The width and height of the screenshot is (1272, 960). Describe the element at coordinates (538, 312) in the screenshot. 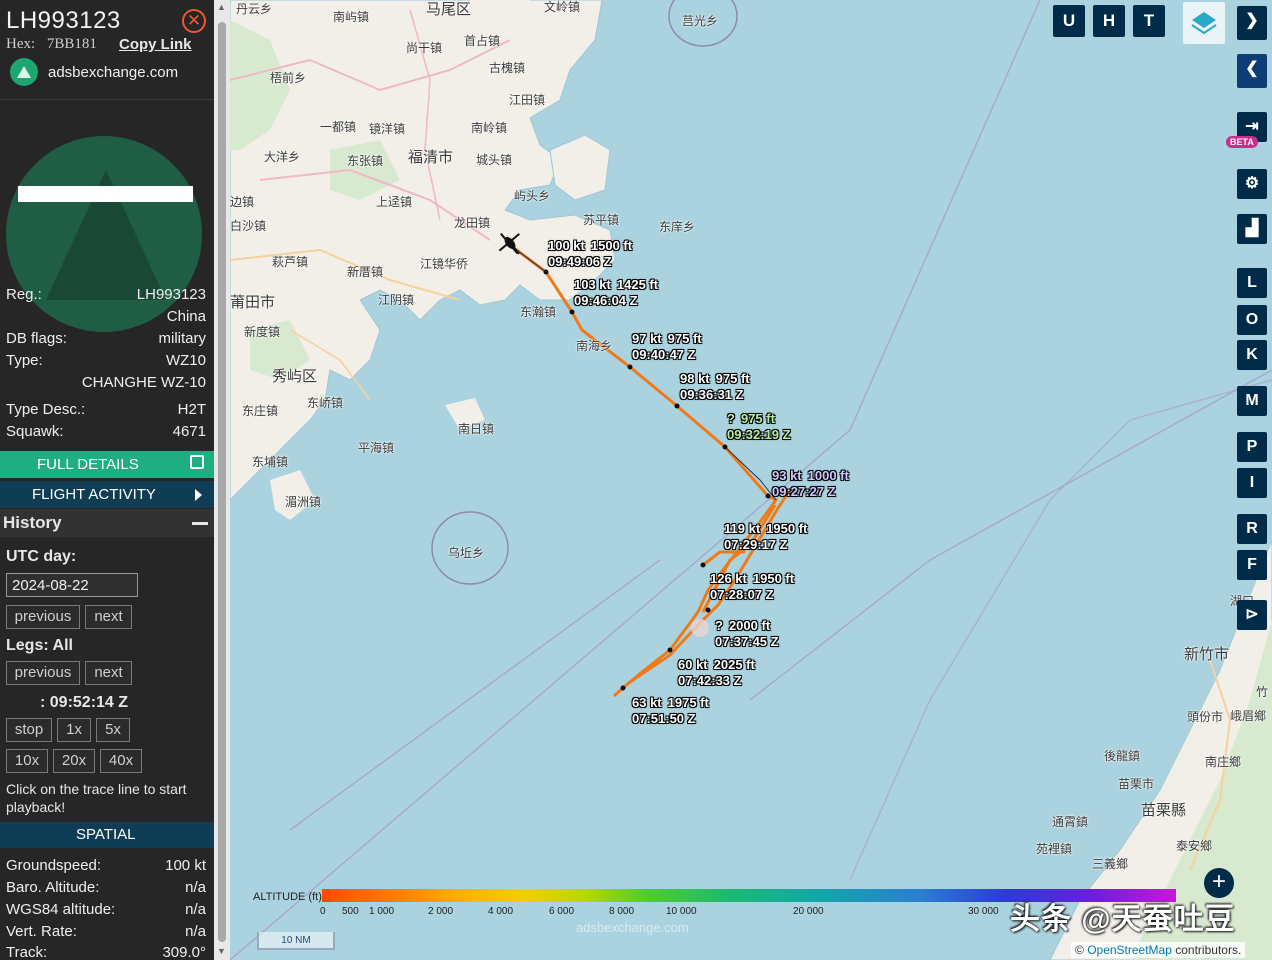

I see `place-label: 东瀚镇` at that location.